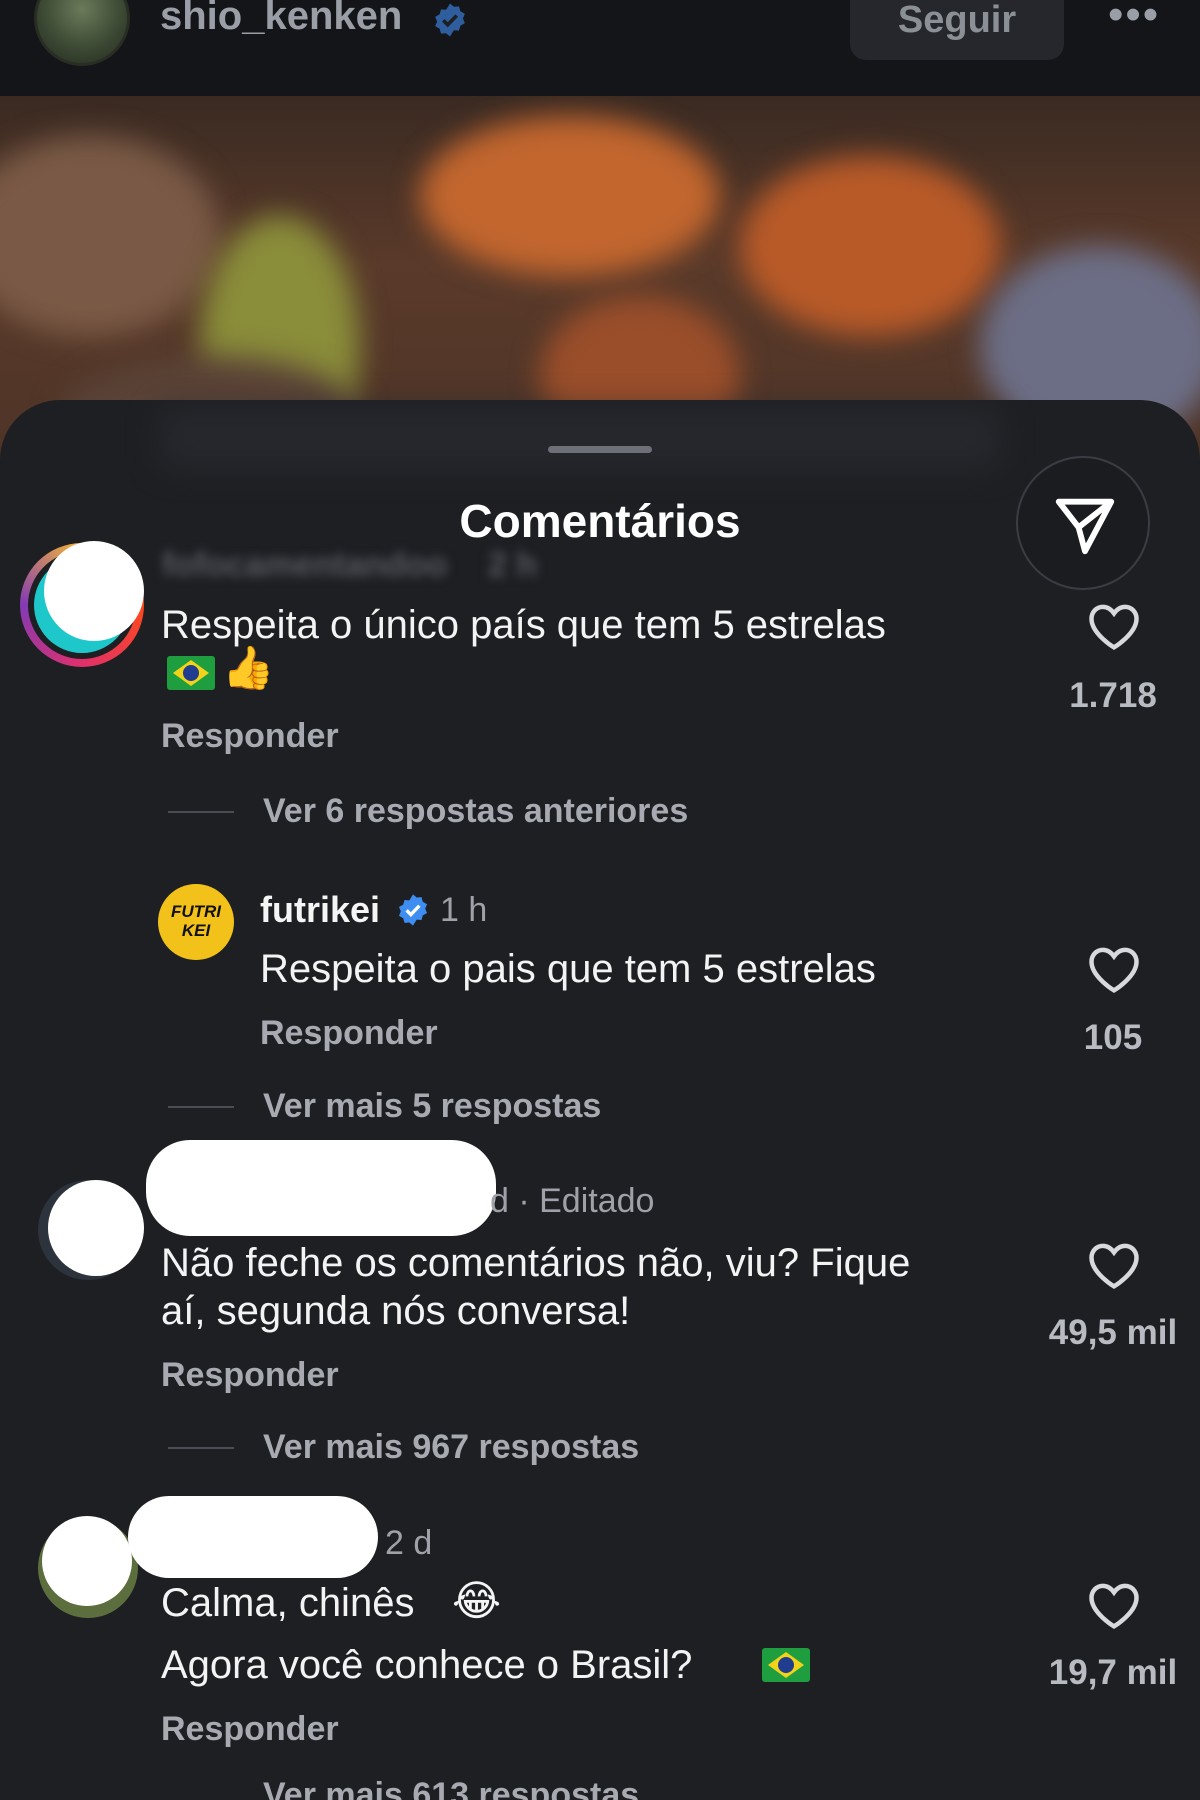 The width and height of the screenshot is (1200, 1800). What do you see at coordinates (600, 449) in the screenshot?
I see `drag-handle` at bounding box center [600, 449].